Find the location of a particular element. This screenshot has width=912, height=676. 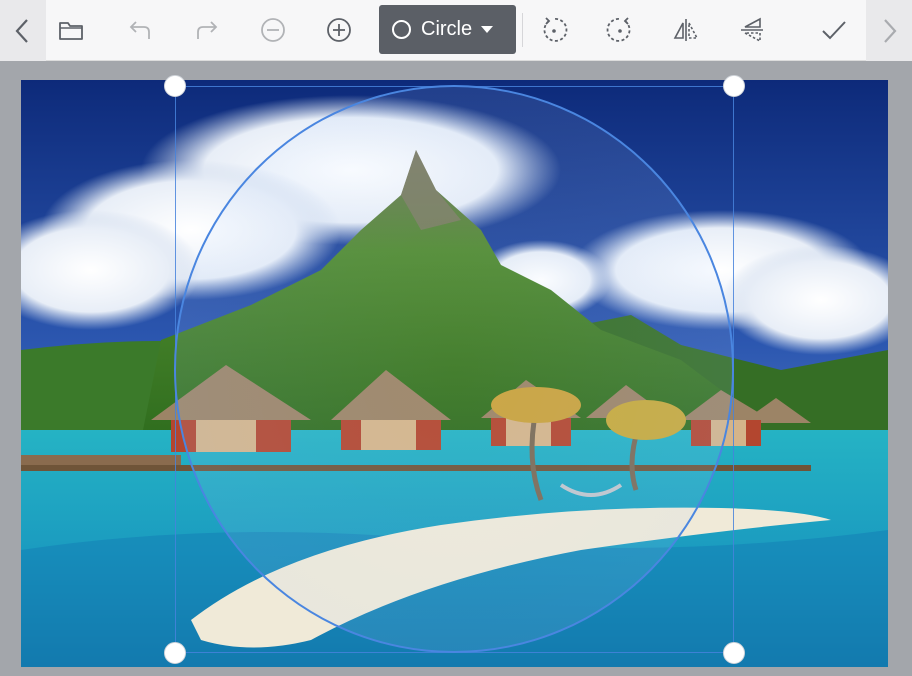

rotate-right-button is located at coordinates (620, 30).